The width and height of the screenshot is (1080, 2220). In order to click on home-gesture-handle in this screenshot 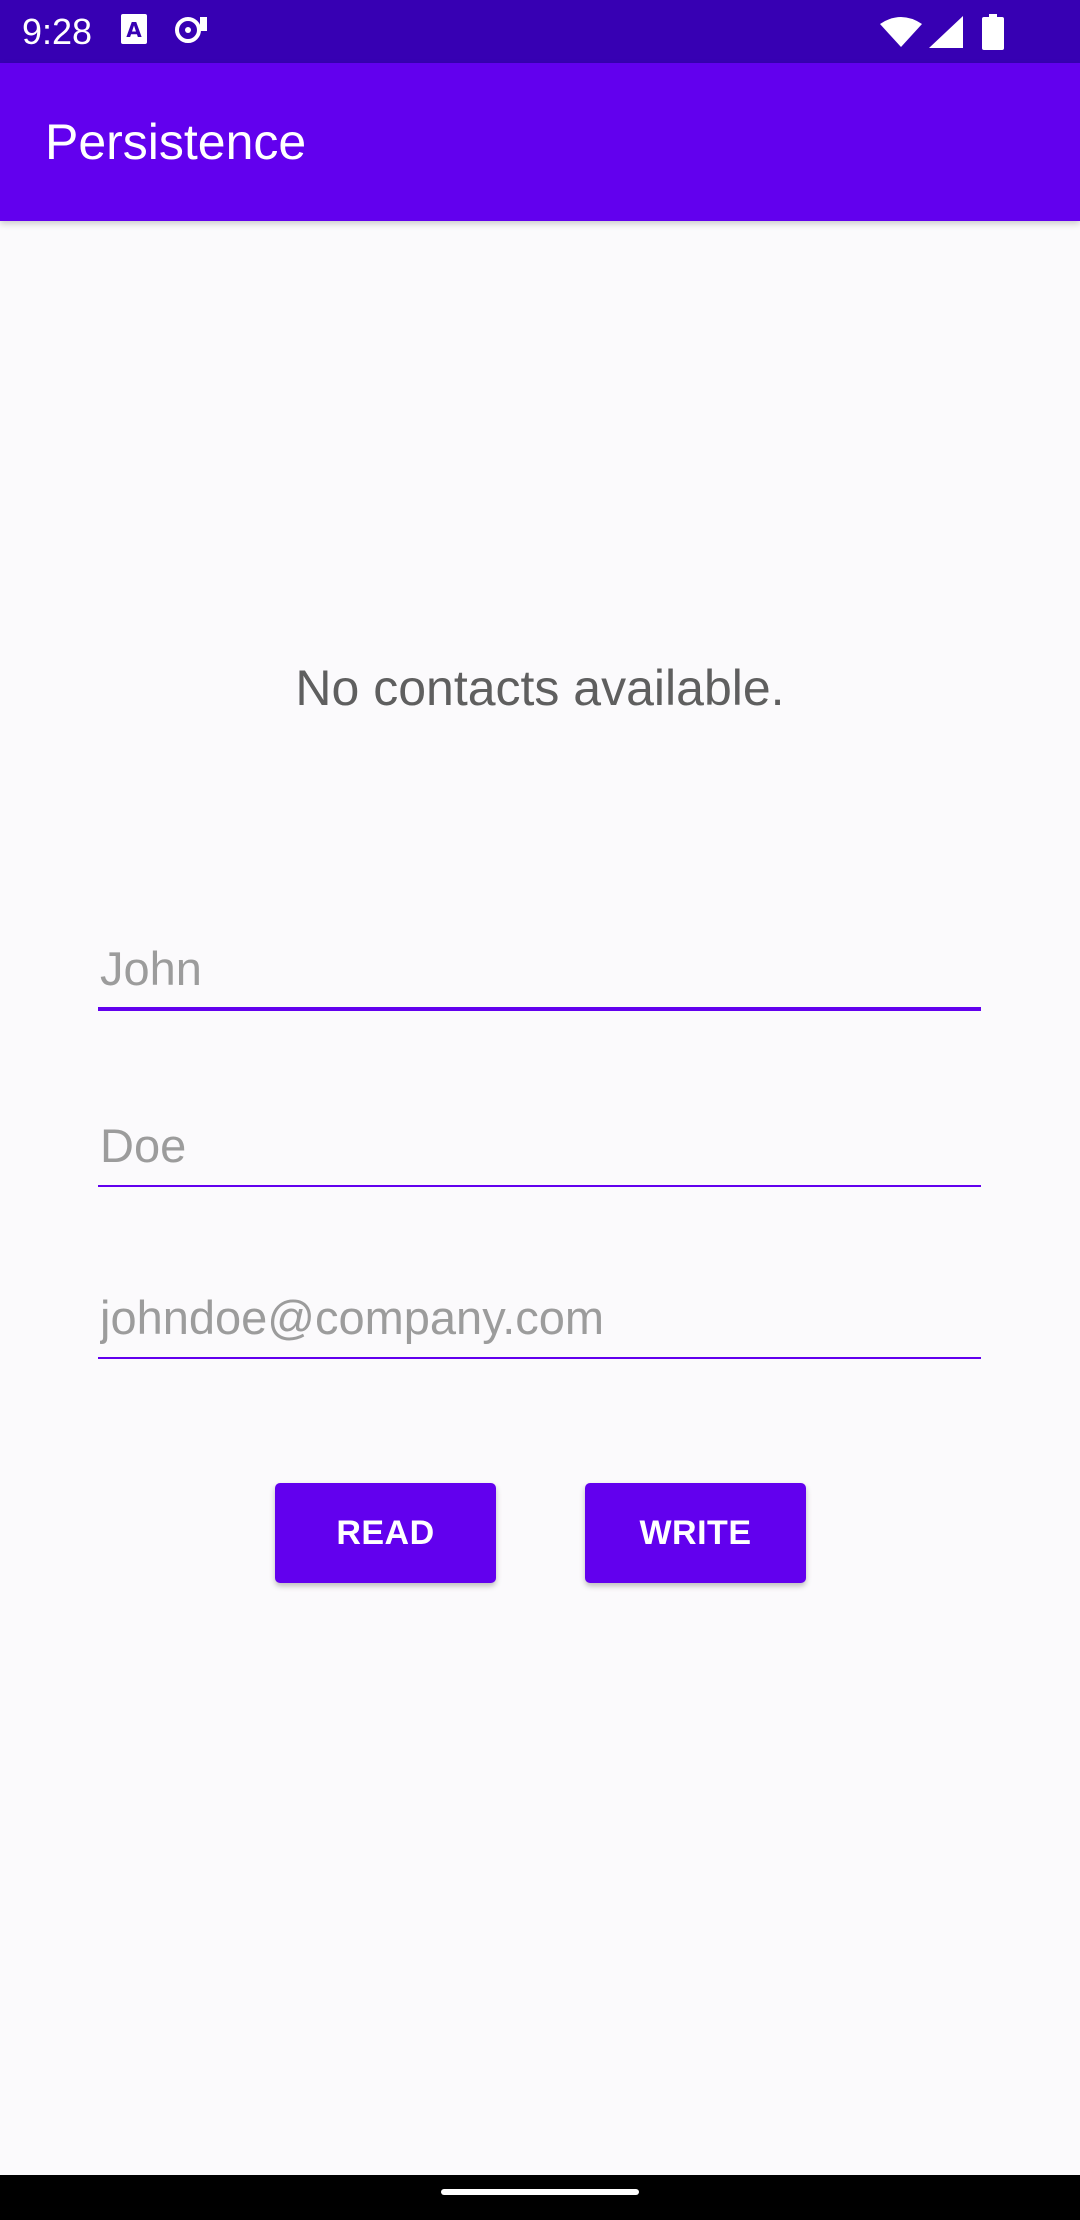, I will do `click(540, 2192)`.